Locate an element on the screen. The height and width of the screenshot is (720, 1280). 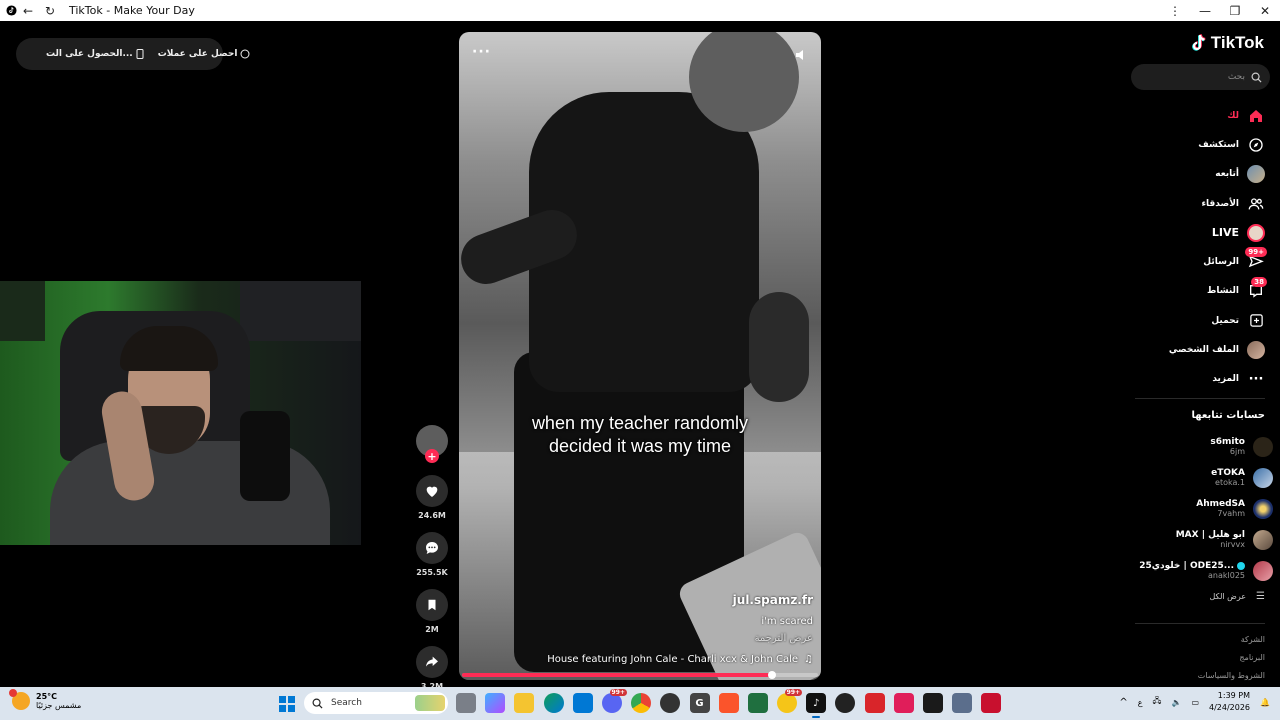
pink-app-icon is located at coordinates (903, 703).